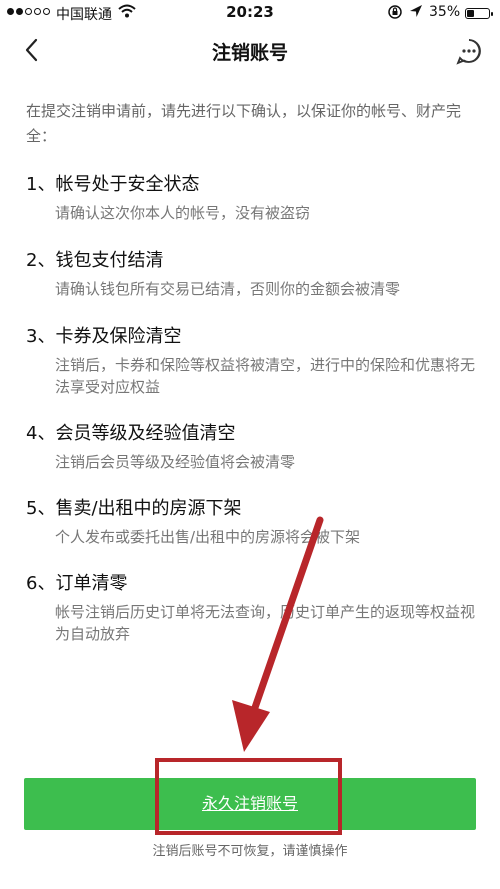 This screenshot has height=889, width=500. What do you see at coordinates (244, 123) in the screenshot?
I see `intro-text: 在提交注销申请前，请先进行以下确认，以保证你的帐号、财产完全：` at bounding box center [244, 123].